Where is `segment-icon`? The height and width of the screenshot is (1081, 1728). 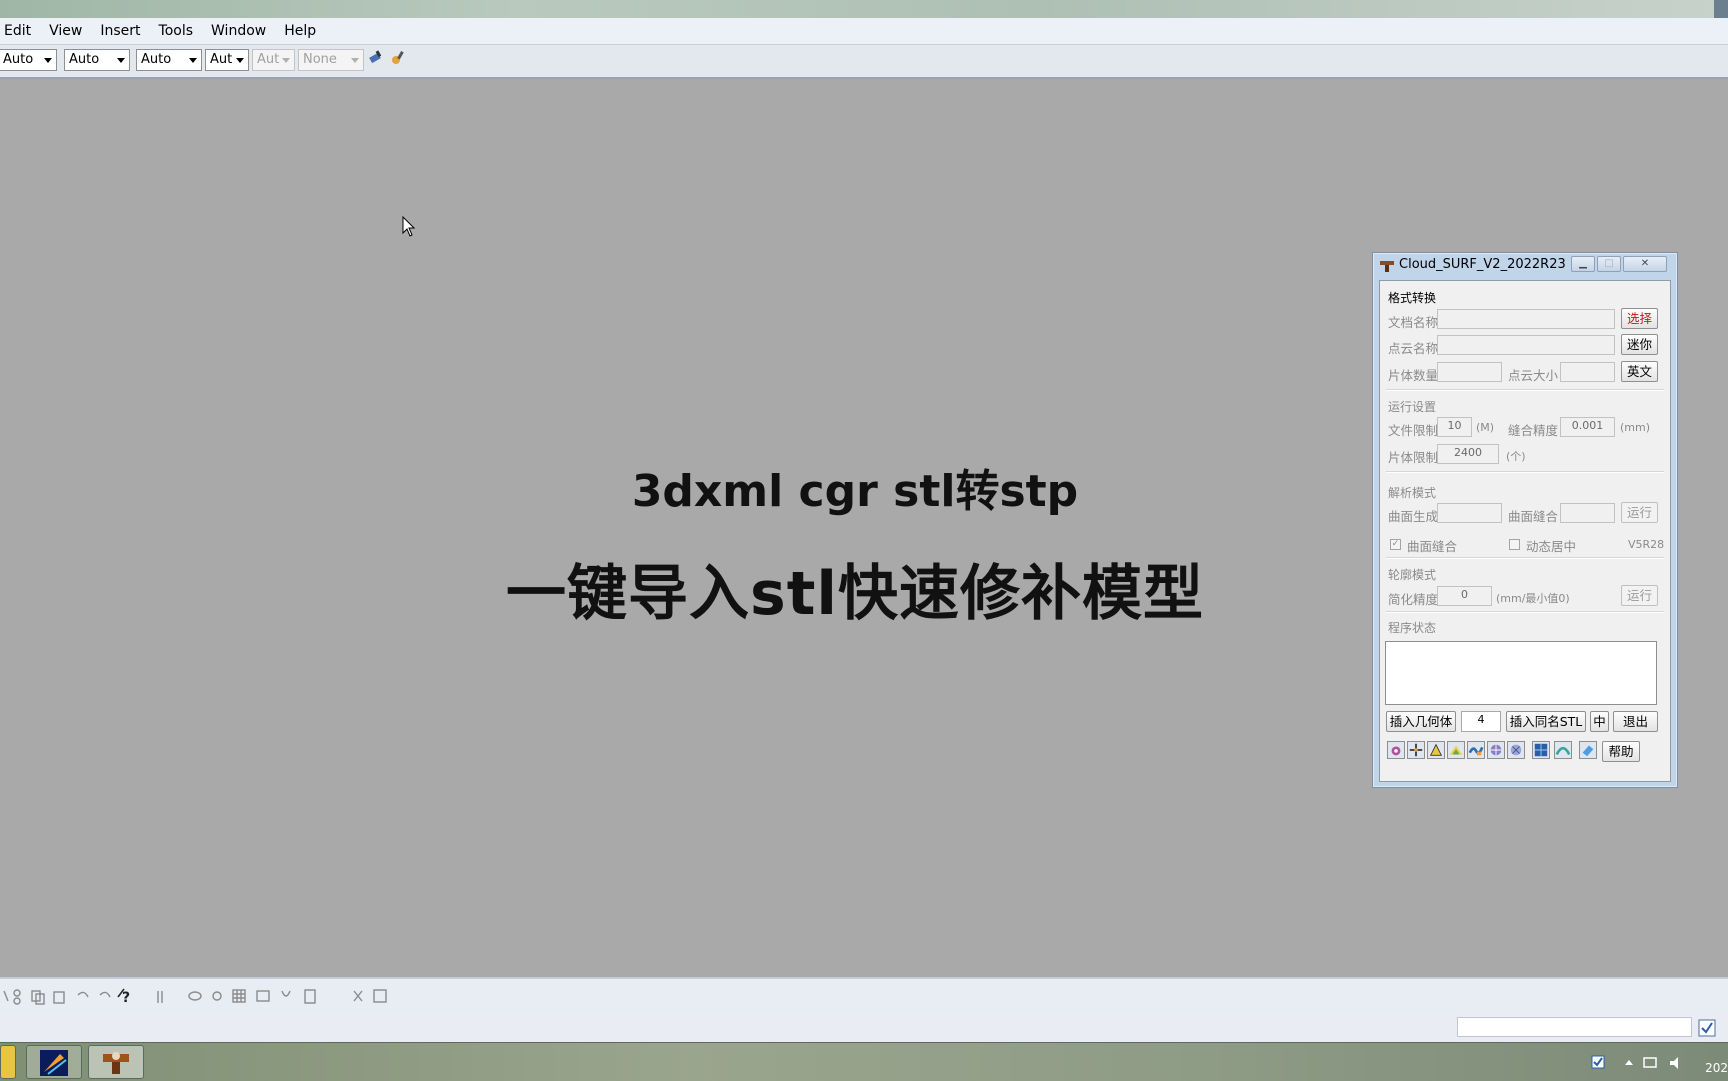
segment-icon is located at coordinates (1516, 750).